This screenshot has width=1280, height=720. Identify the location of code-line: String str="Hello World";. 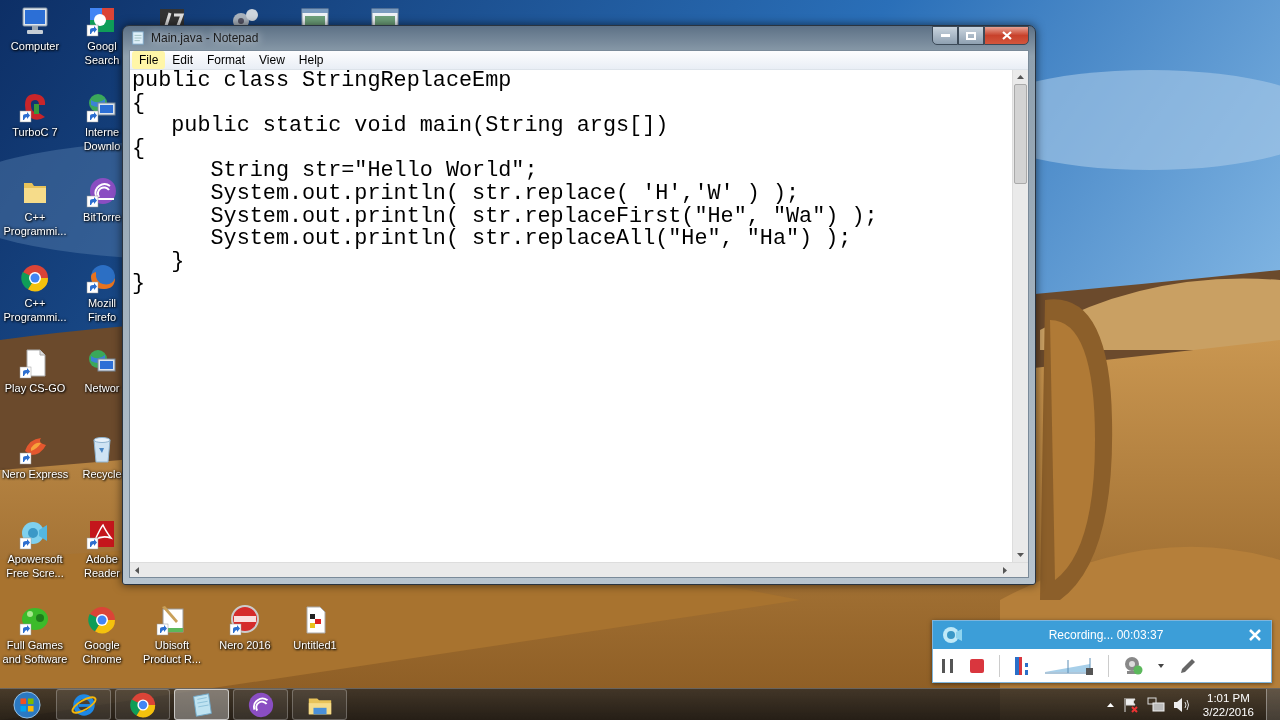
(373, 171).